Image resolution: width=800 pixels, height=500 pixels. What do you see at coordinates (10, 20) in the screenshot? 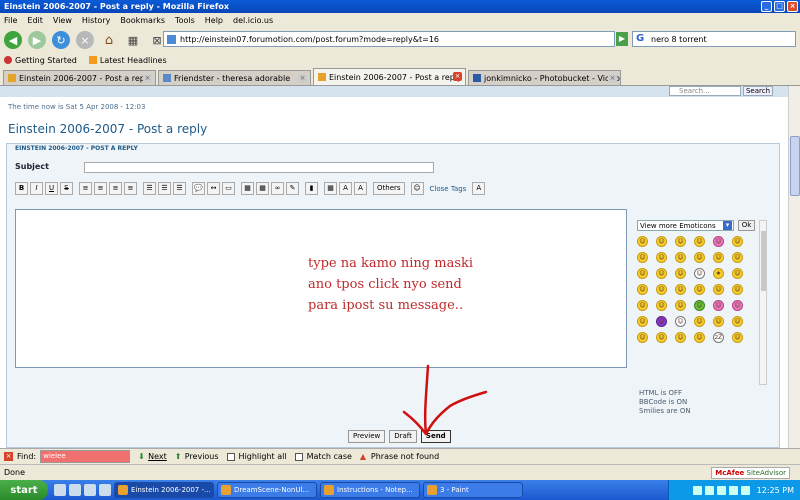
I see `menu-file: File` at bounding box center [10, 20].